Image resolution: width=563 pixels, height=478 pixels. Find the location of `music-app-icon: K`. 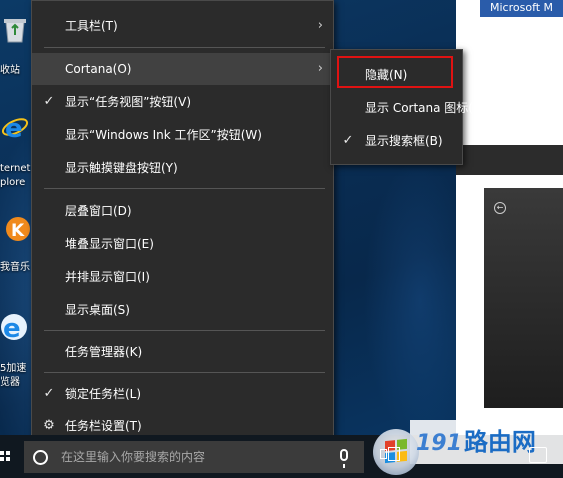

music-app-icon: K is located at coordinates (18, 229).